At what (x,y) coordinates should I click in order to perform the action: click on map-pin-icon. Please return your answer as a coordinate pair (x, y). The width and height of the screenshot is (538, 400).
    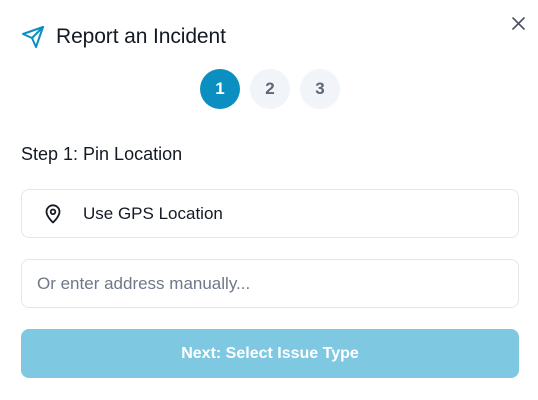
    Looking at the image, I should click on (53, 213).